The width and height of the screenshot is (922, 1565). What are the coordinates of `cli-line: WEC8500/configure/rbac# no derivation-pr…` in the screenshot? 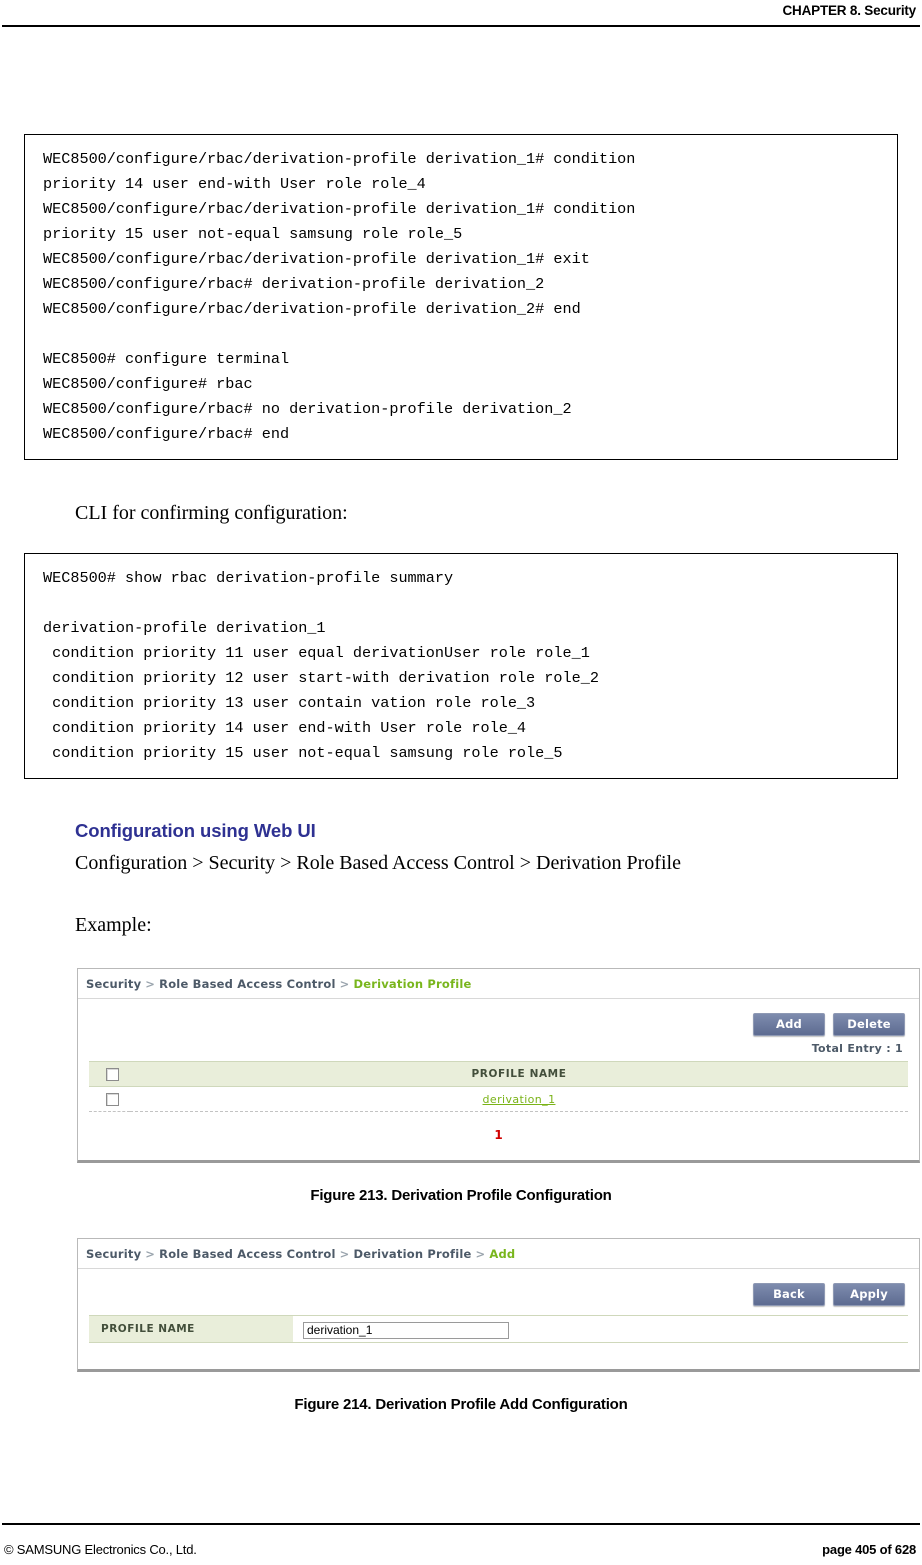 It's located at (307, 409).